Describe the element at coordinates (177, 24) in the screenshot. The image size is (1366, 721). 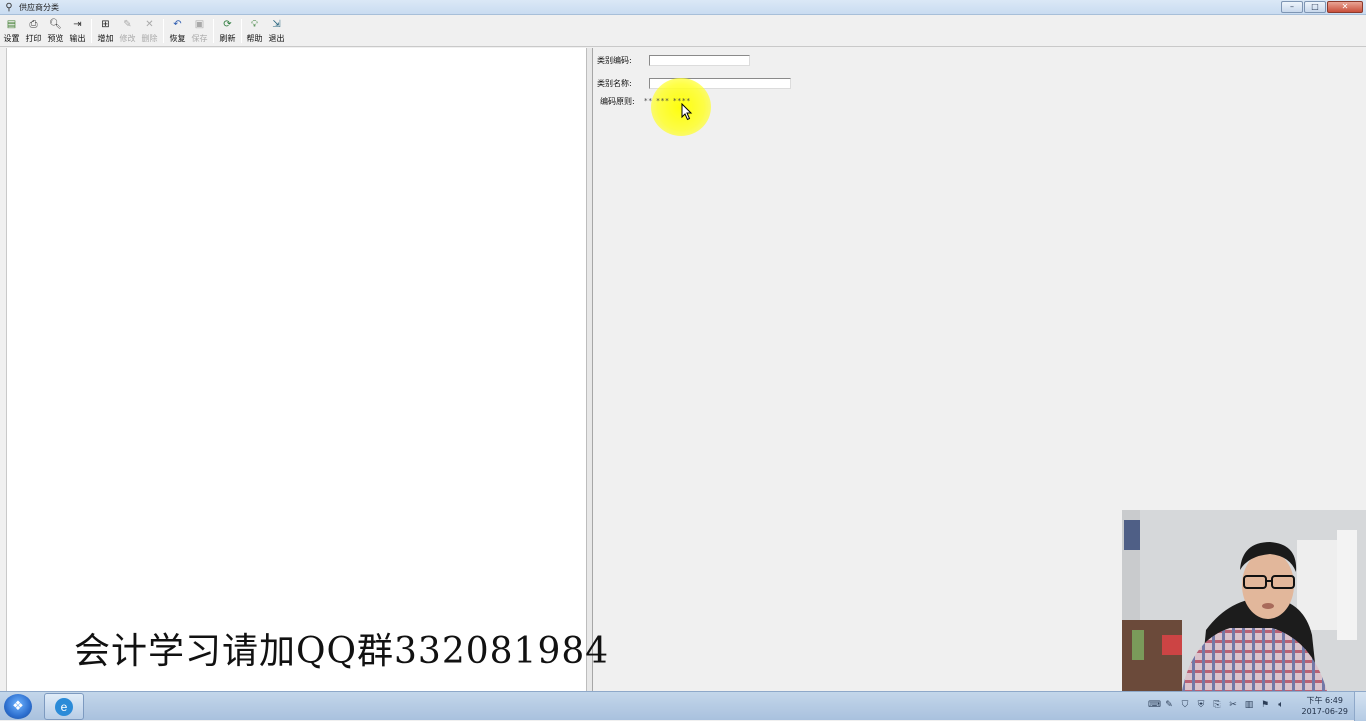
I see `undo-icon: ↶` at that location.